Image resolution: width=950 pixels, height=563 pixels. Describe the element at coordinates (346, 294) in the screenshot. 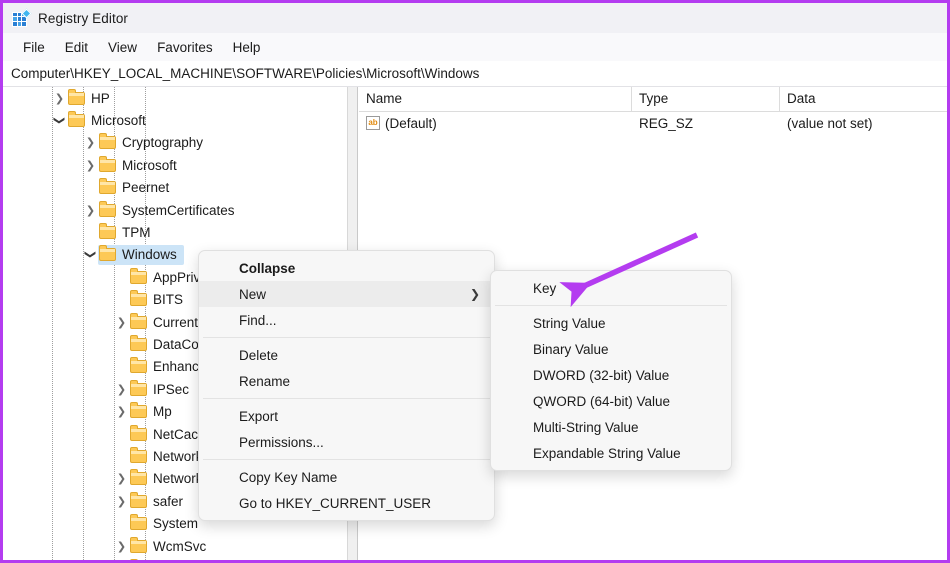

I see `context-menu-item-new: New ❯` at that location.